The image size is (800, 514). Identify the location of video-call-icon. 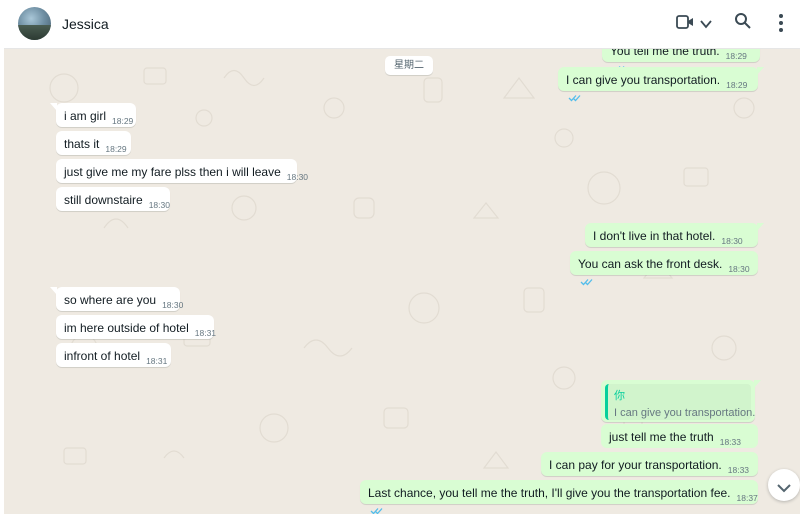
(685, 24).